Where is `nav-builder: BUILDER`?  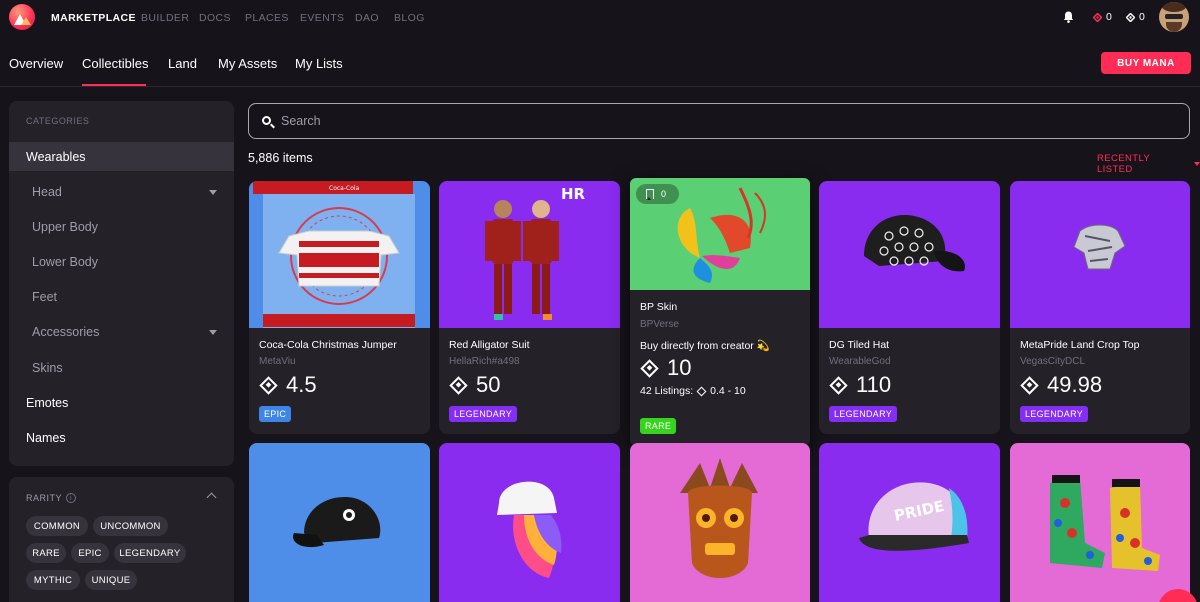
nav-builder: BUILDER is located at coordinates (165, 18).